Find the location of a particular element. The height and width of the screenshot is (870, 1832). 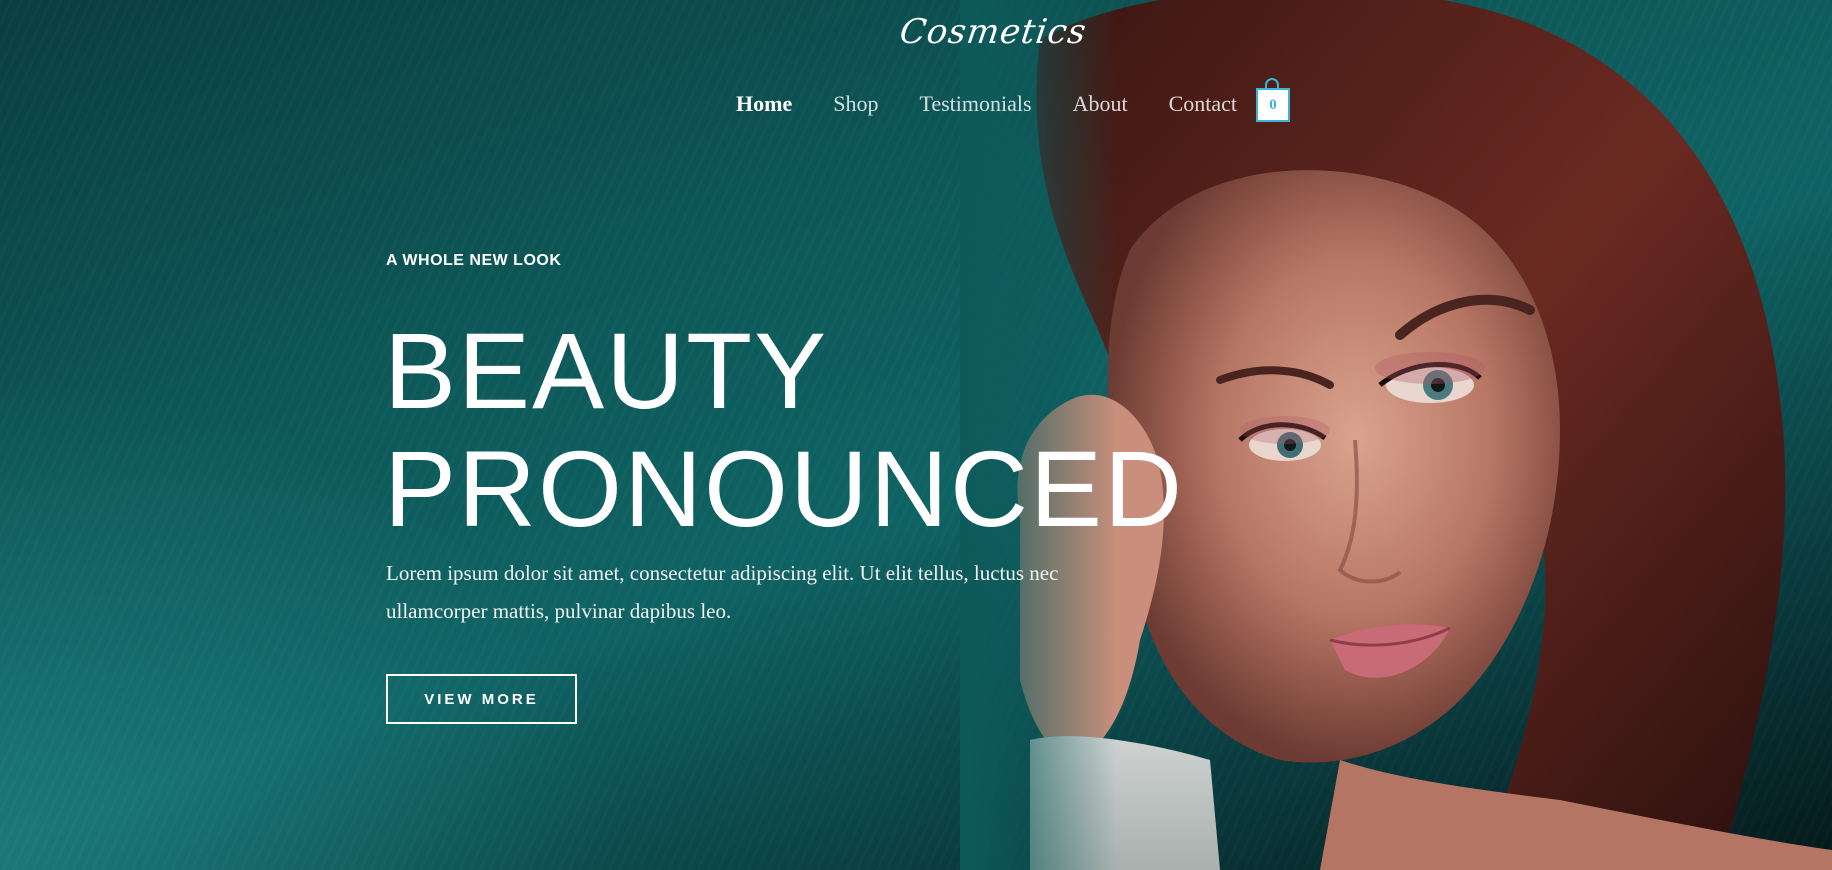

hero-headline: BEAUTY PRONOUNCED is located at coordinates (784, 430).